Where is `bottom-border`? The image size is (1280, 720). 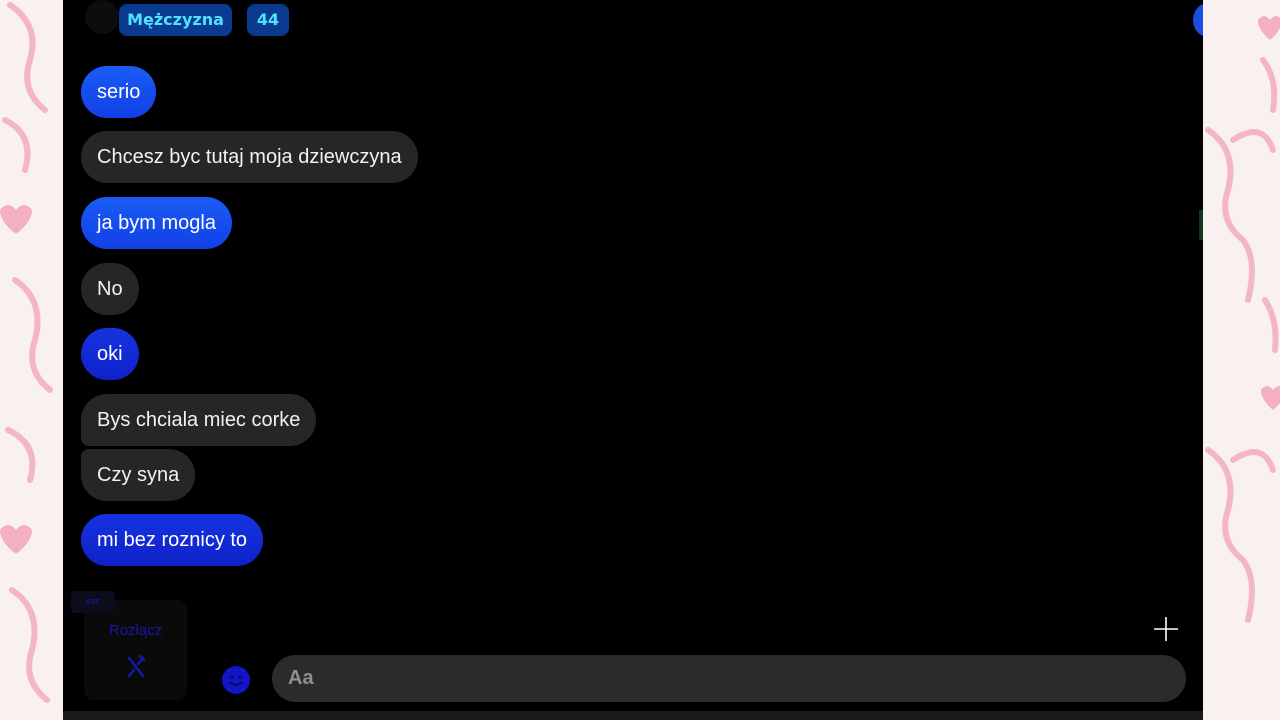
bottom-border is located at coordinates (633, 715).